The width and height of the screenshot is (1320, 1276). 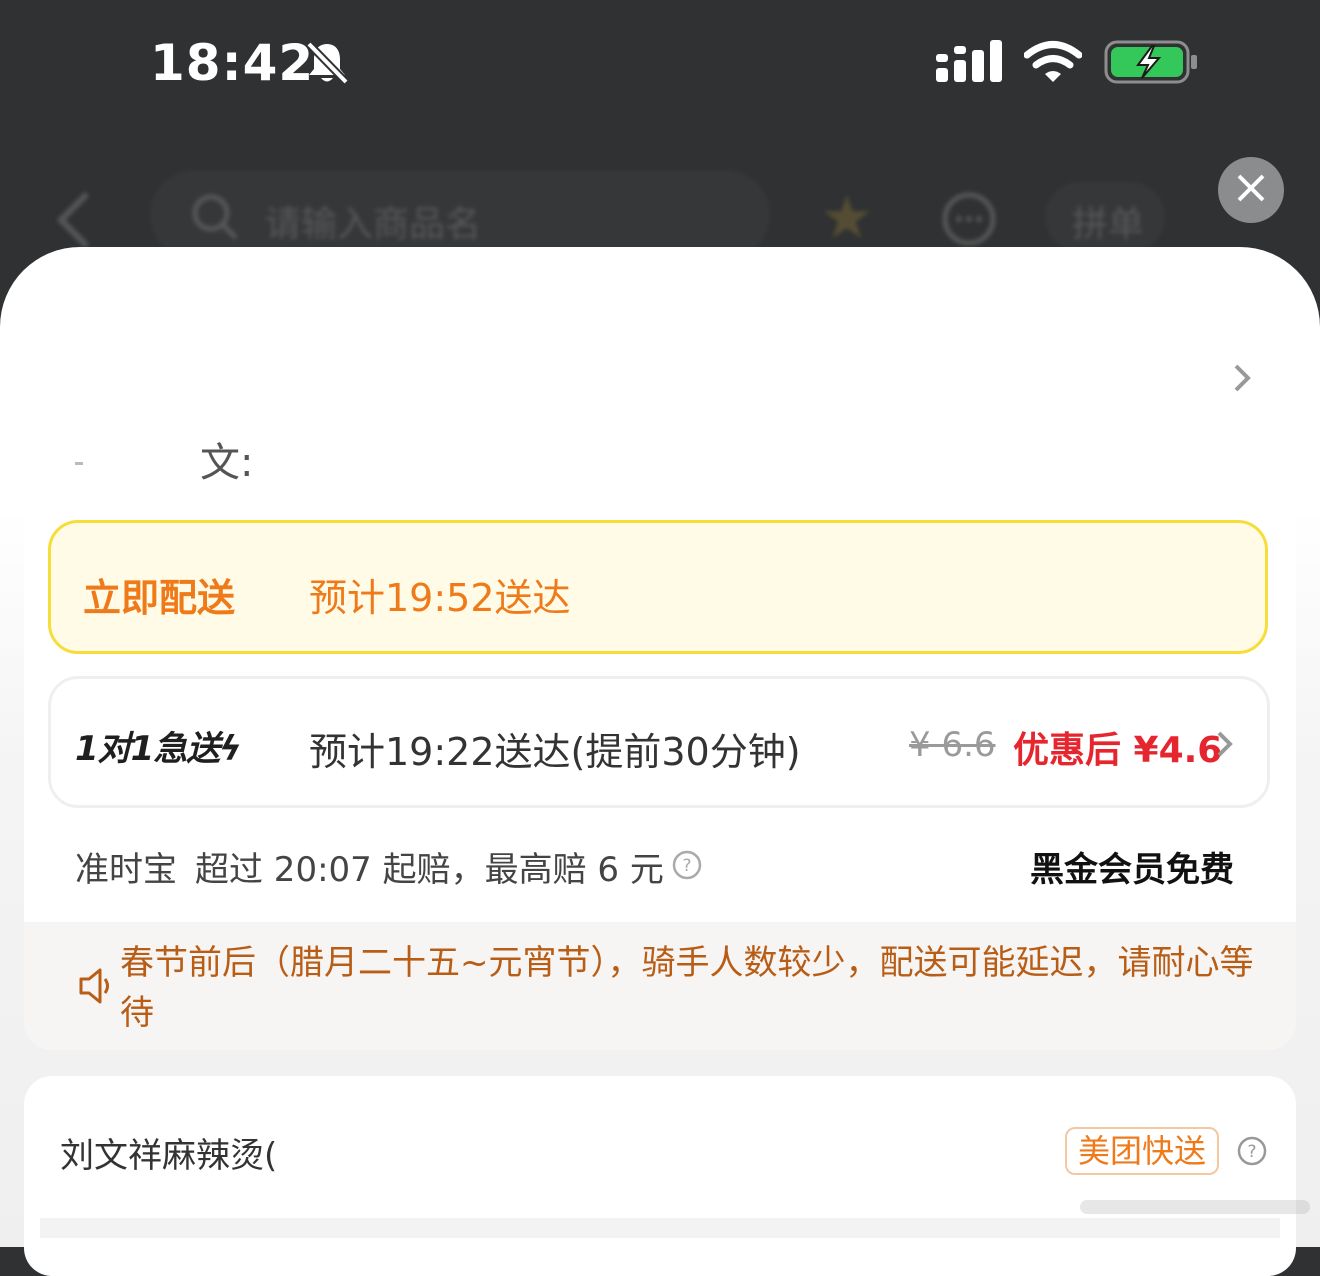 I want to click on member-free-label: 黑金会员免费, so click(x=1132, y=870).